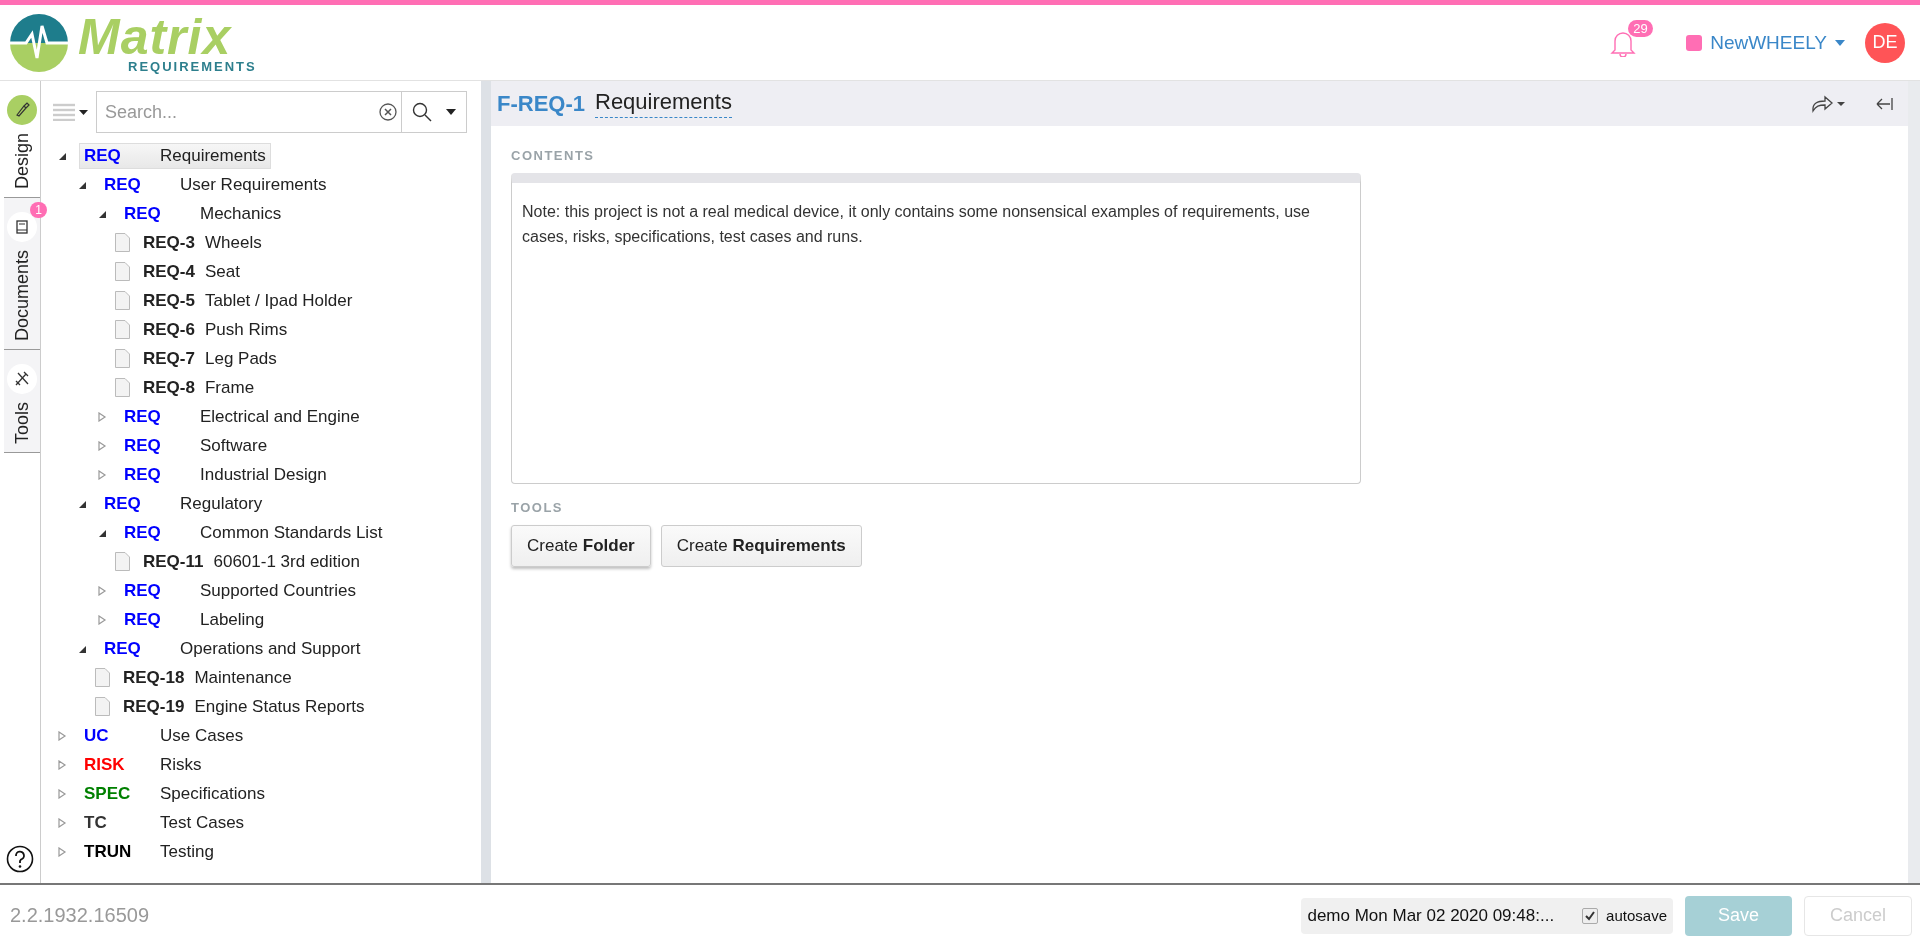  I want to click on project-selector: NewWHEELY, so click(1765, 42).